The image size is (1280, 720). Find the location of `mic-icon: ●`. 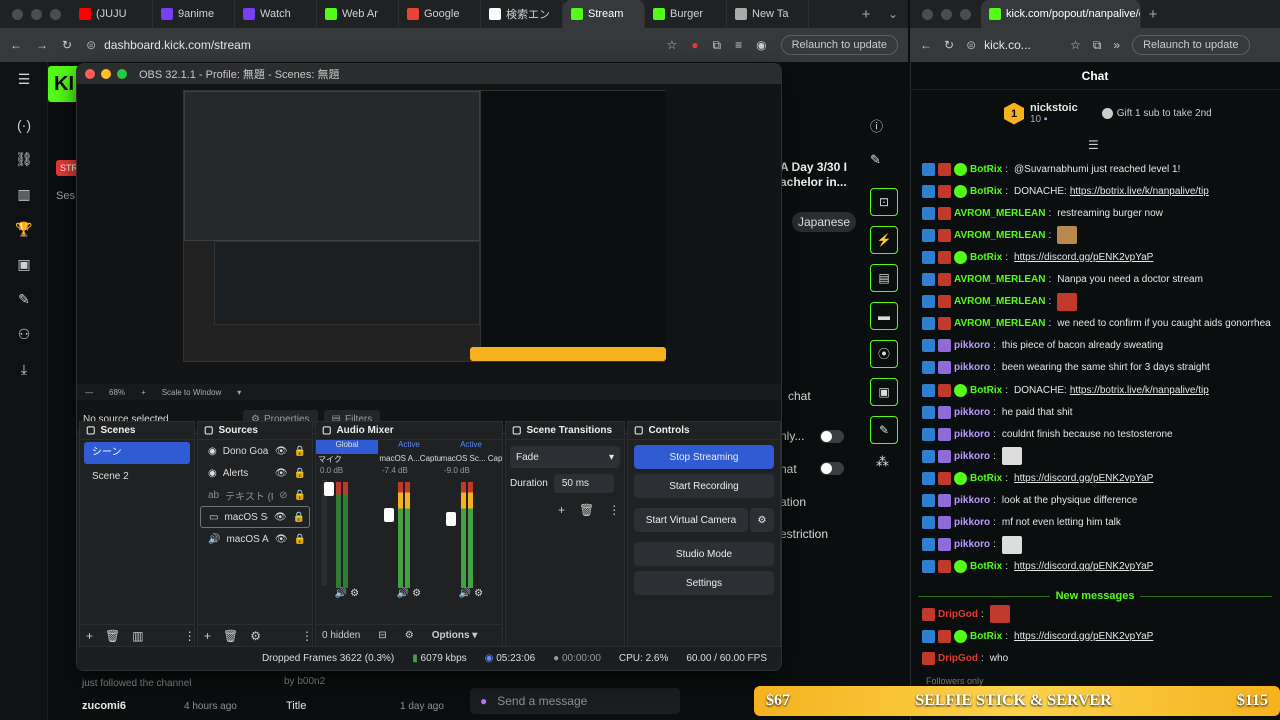

mic-icon: ● is located at coordinates (483, 701).